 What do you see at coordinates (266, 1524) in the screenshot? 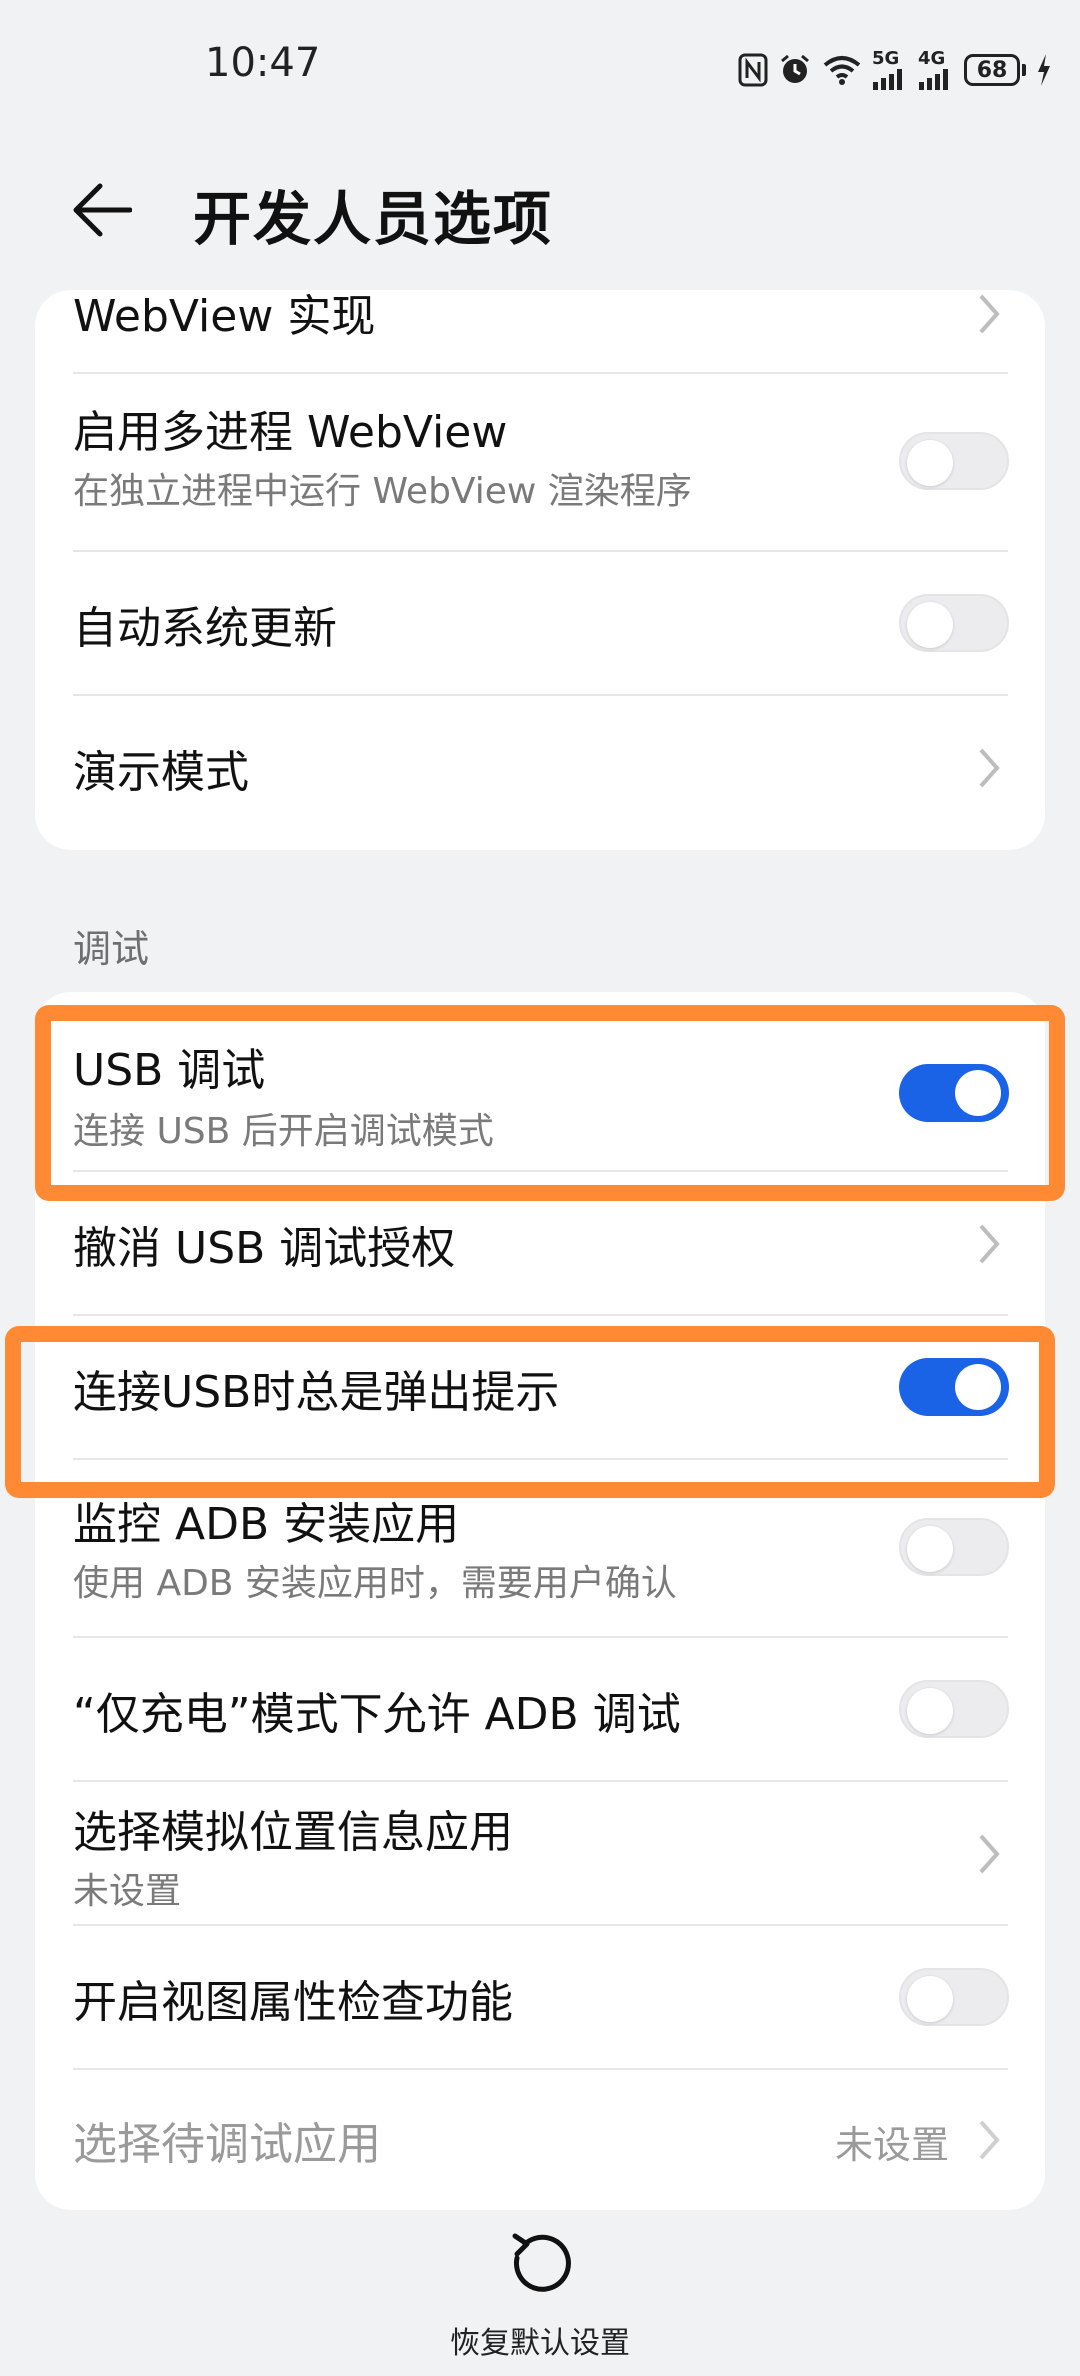
I see `item-title: 监控 ADB 安装应用` at bounding box center [266, 1524].